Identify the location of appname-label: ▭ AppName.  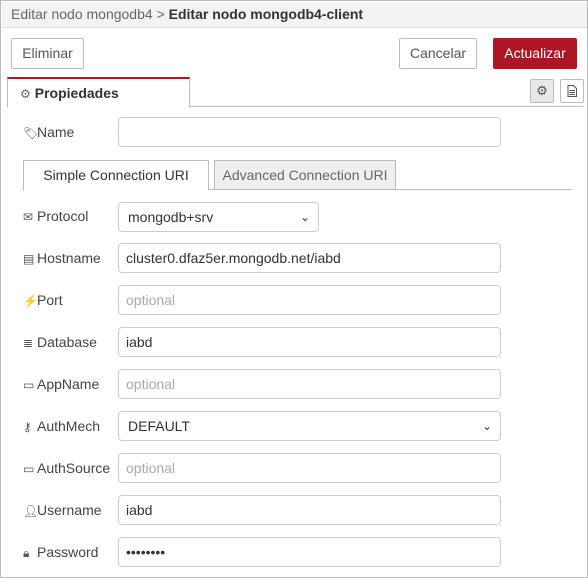
(61, 384).